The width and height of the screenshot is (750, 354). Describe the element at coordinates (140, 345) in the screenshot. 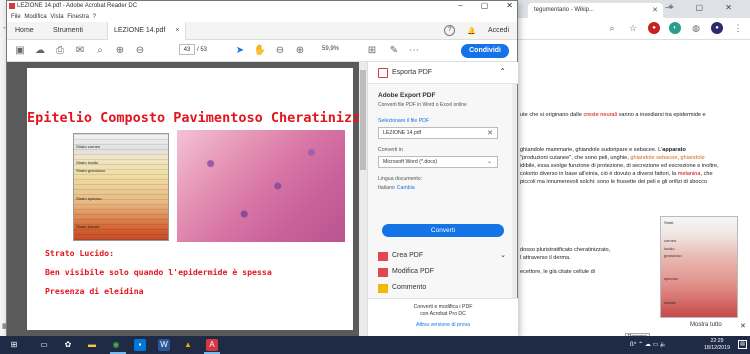

I see `ps-icon: ▪` at that location.